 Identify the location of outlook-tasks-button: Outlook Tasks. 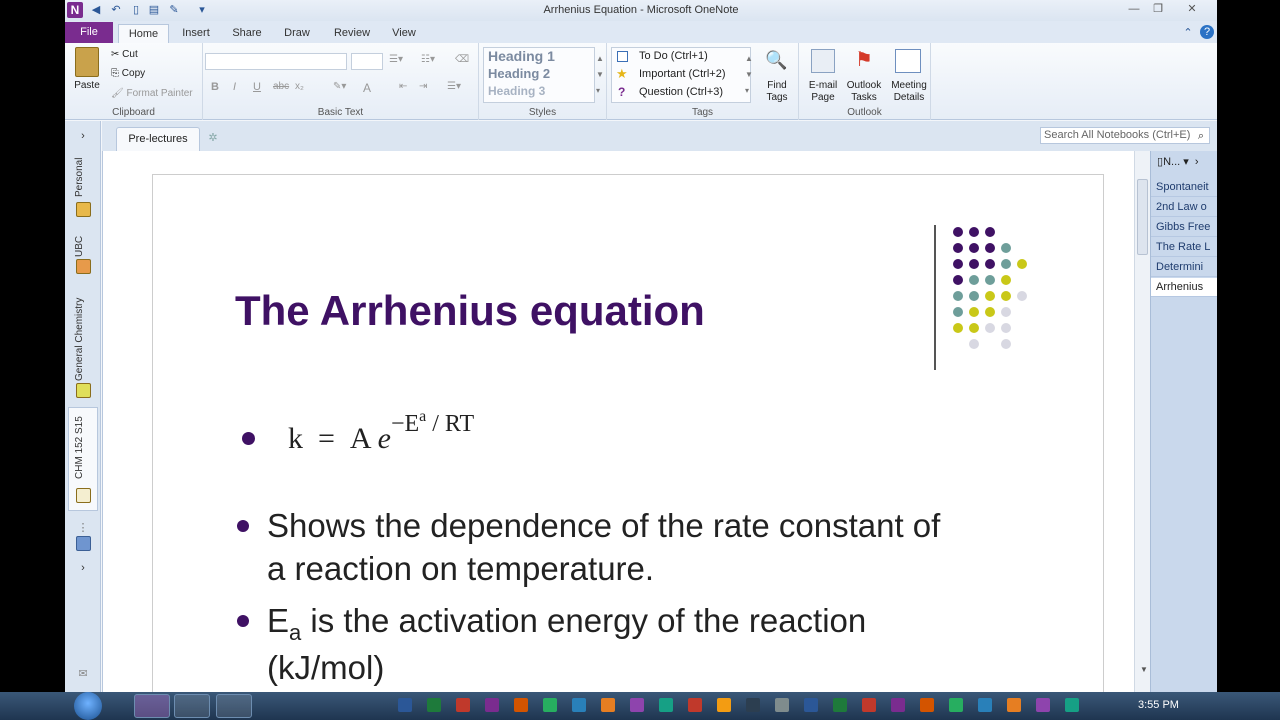
(864, 92).